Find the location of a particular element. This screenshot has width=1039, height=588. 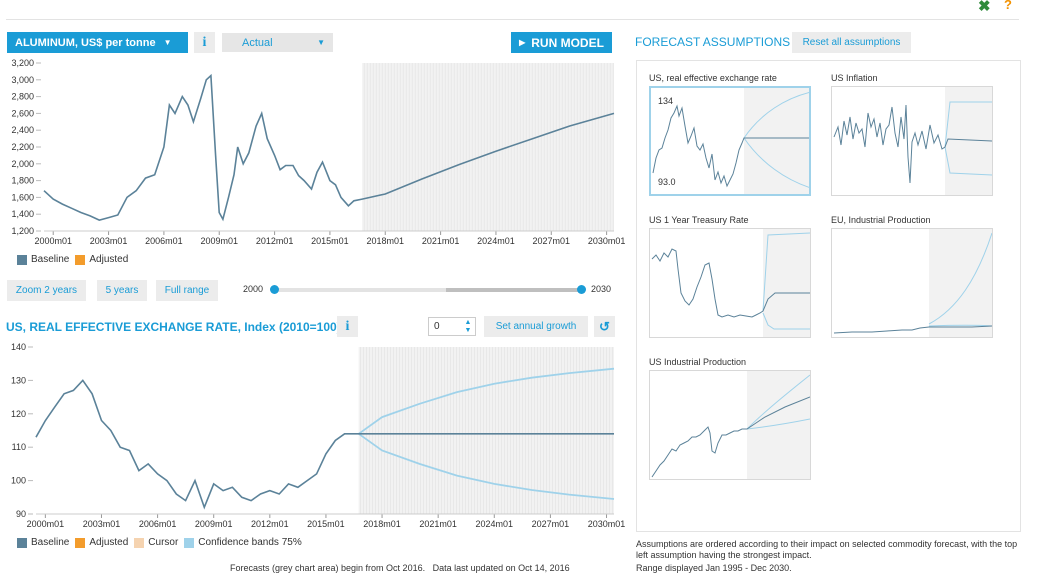

commodity-dropdown: ALUMINUM, US$ per tonne ▼ is located at coordinates (97, 42).